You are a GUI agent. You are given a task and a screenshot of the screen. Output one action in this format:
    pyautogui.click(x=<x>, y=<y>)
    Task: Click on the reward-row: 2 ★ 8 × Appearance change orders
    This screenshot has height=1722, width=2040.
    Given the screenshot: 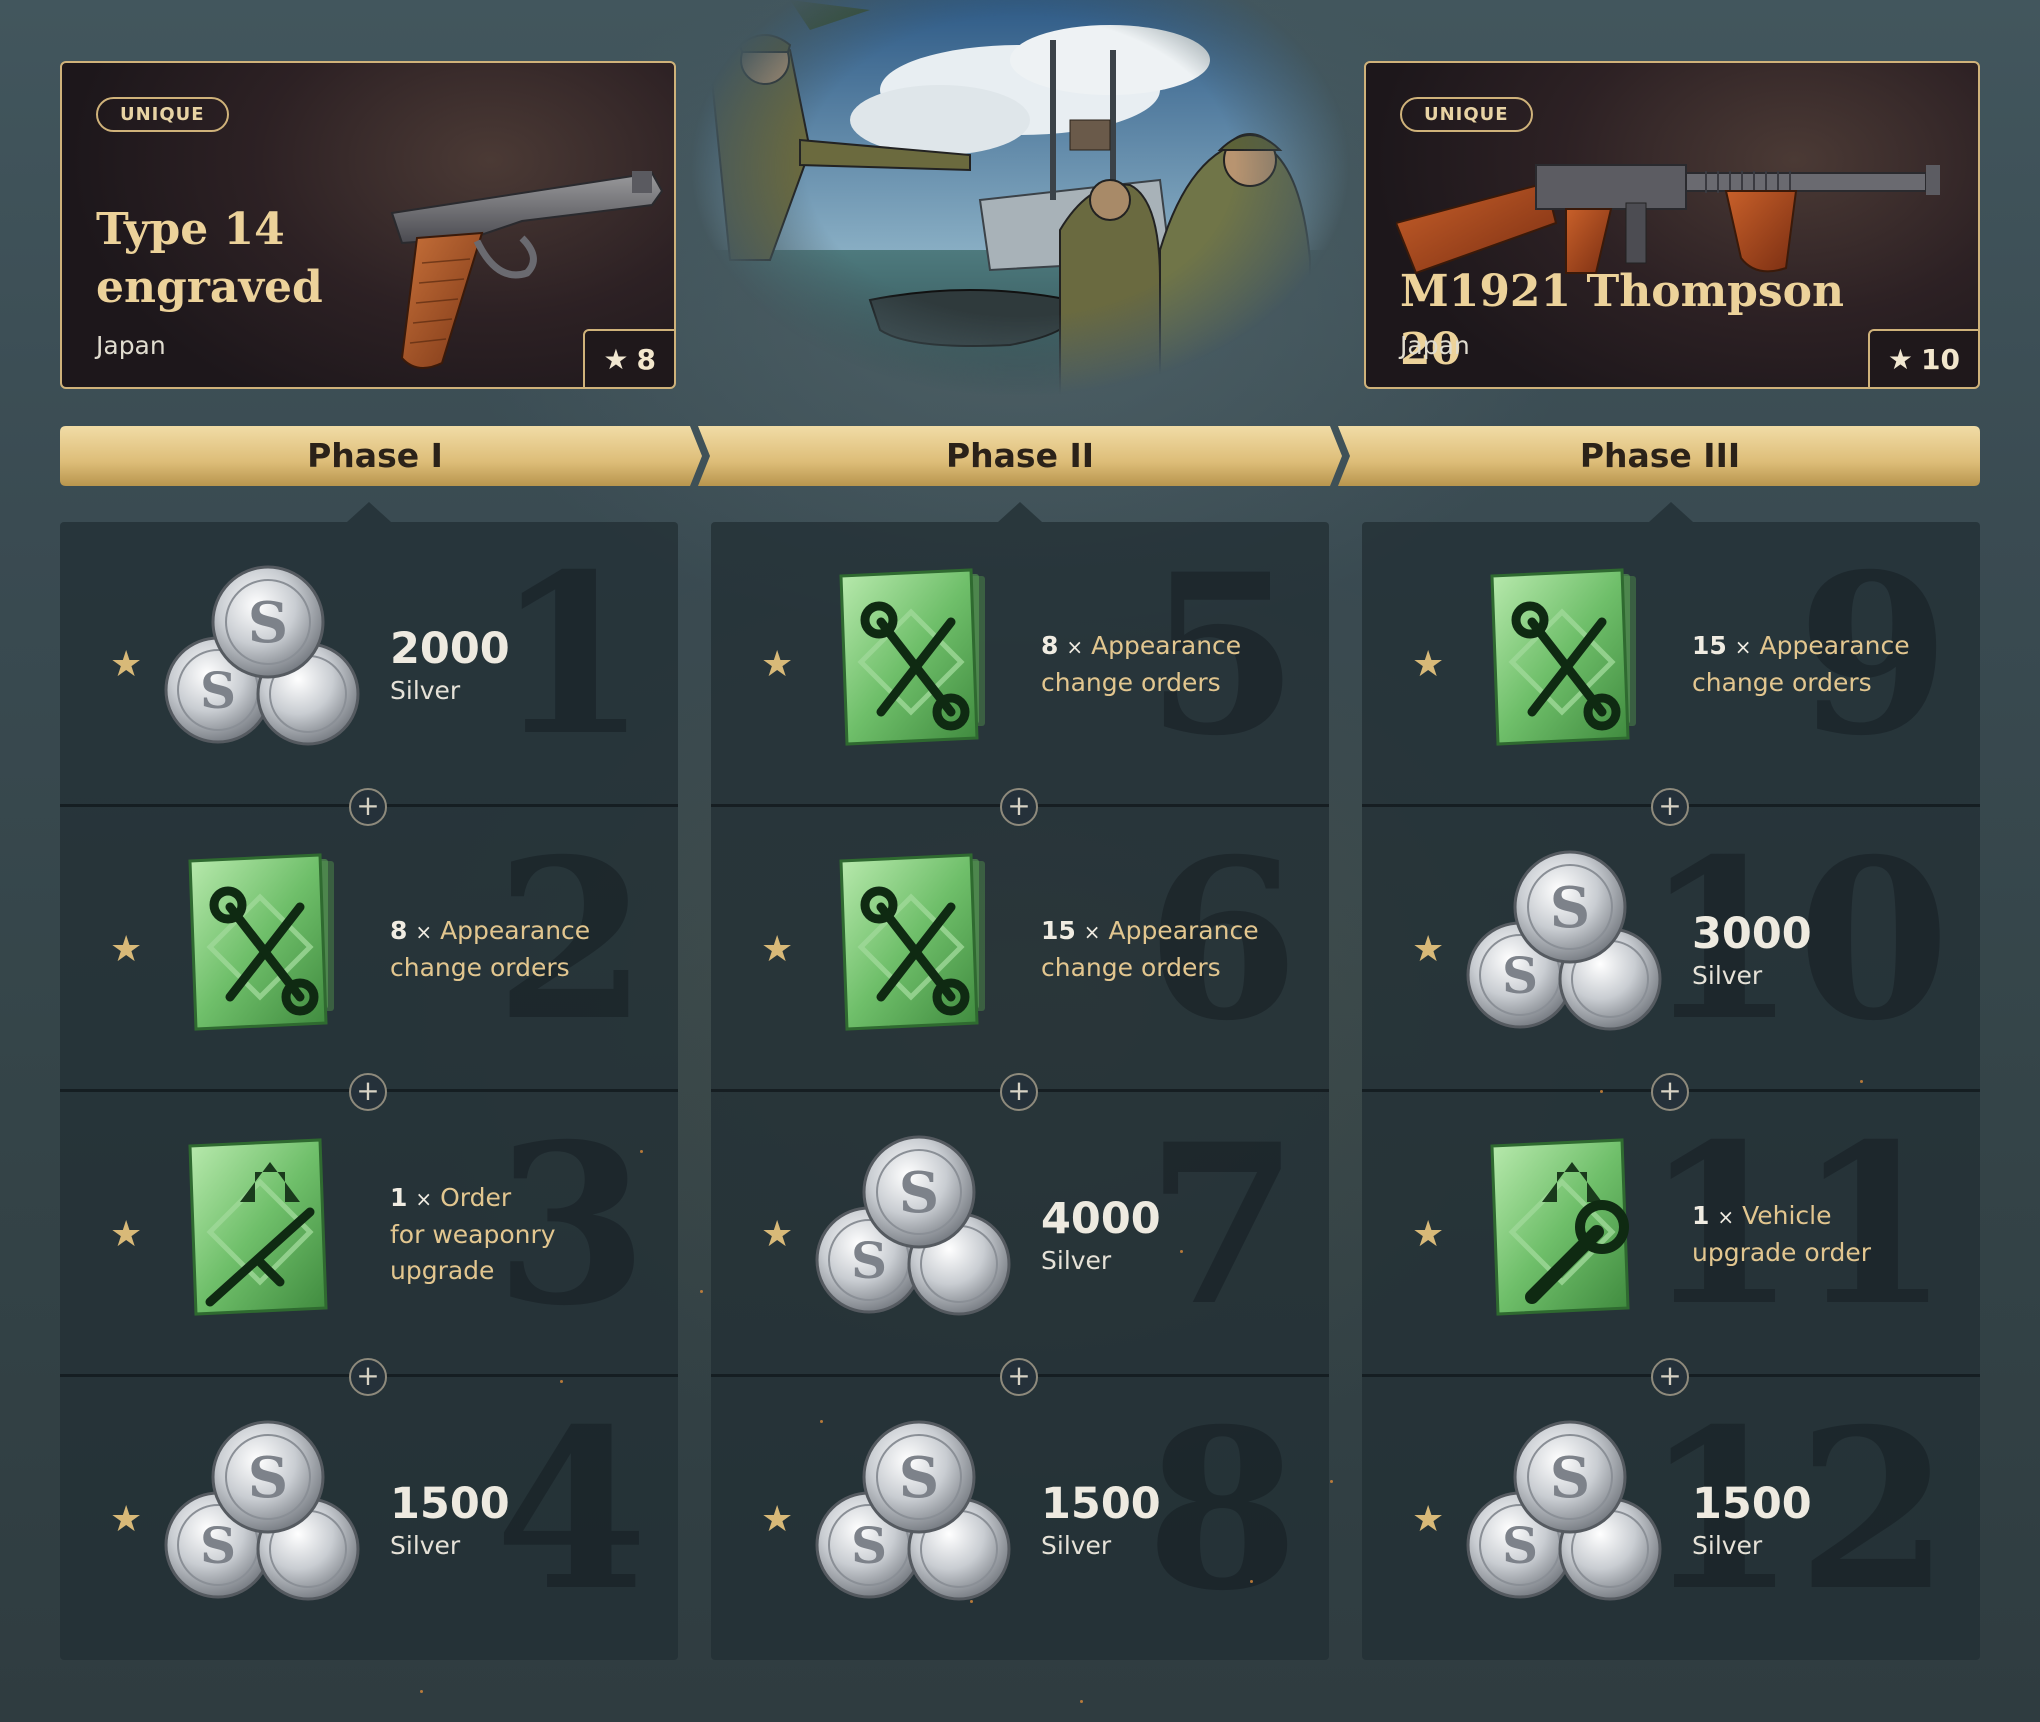 What is the action you would take?
    pyautogui.click(x=369, y=949)
    